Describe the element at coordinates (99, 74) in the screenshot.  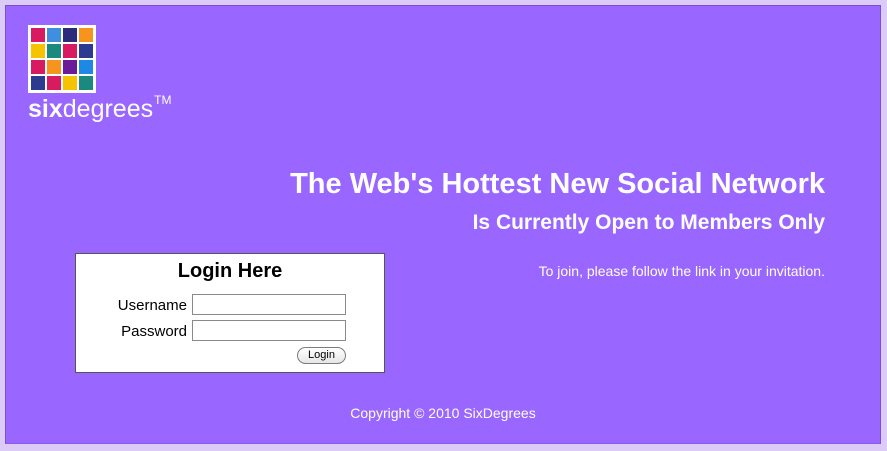
I see `sixdegrees-logo: sixdegreesTM` at that location.